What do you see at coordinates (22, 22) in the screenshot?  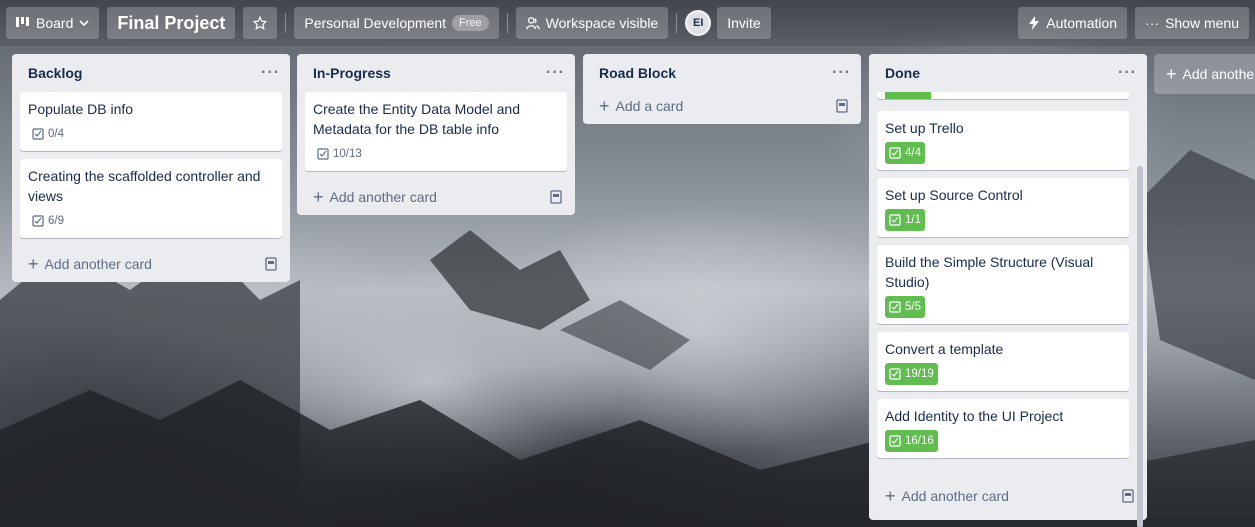 I see `board-view-icon` at bounding box center [22, 22].